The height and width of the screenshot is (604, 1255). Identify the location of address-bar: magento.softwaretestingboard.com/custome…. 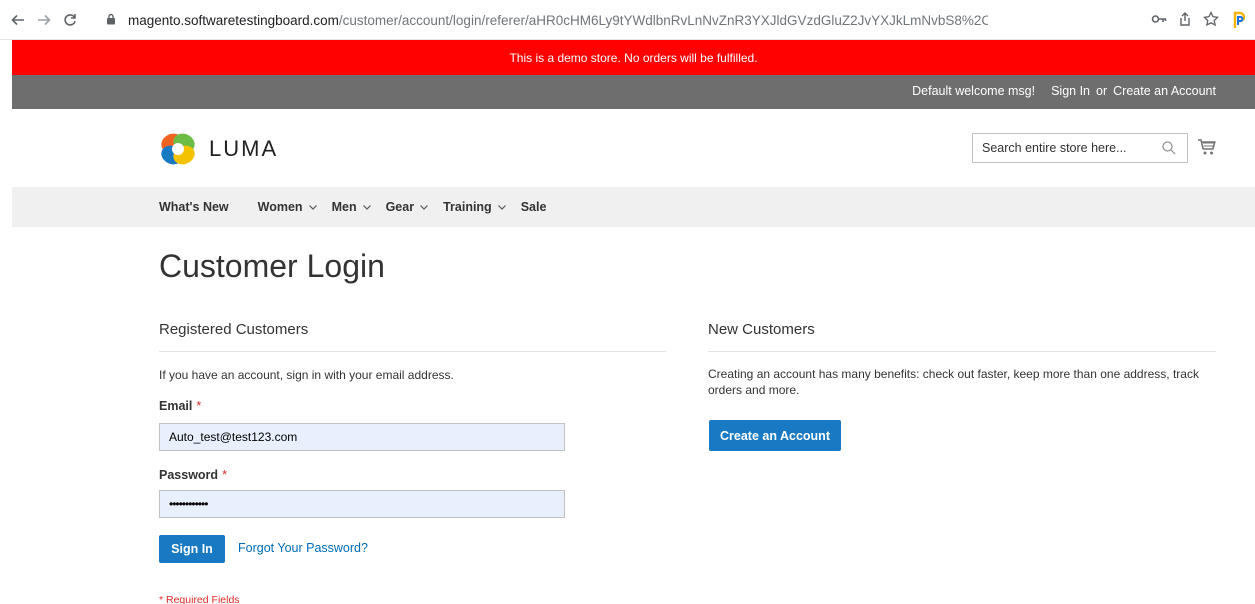
(611, 20).